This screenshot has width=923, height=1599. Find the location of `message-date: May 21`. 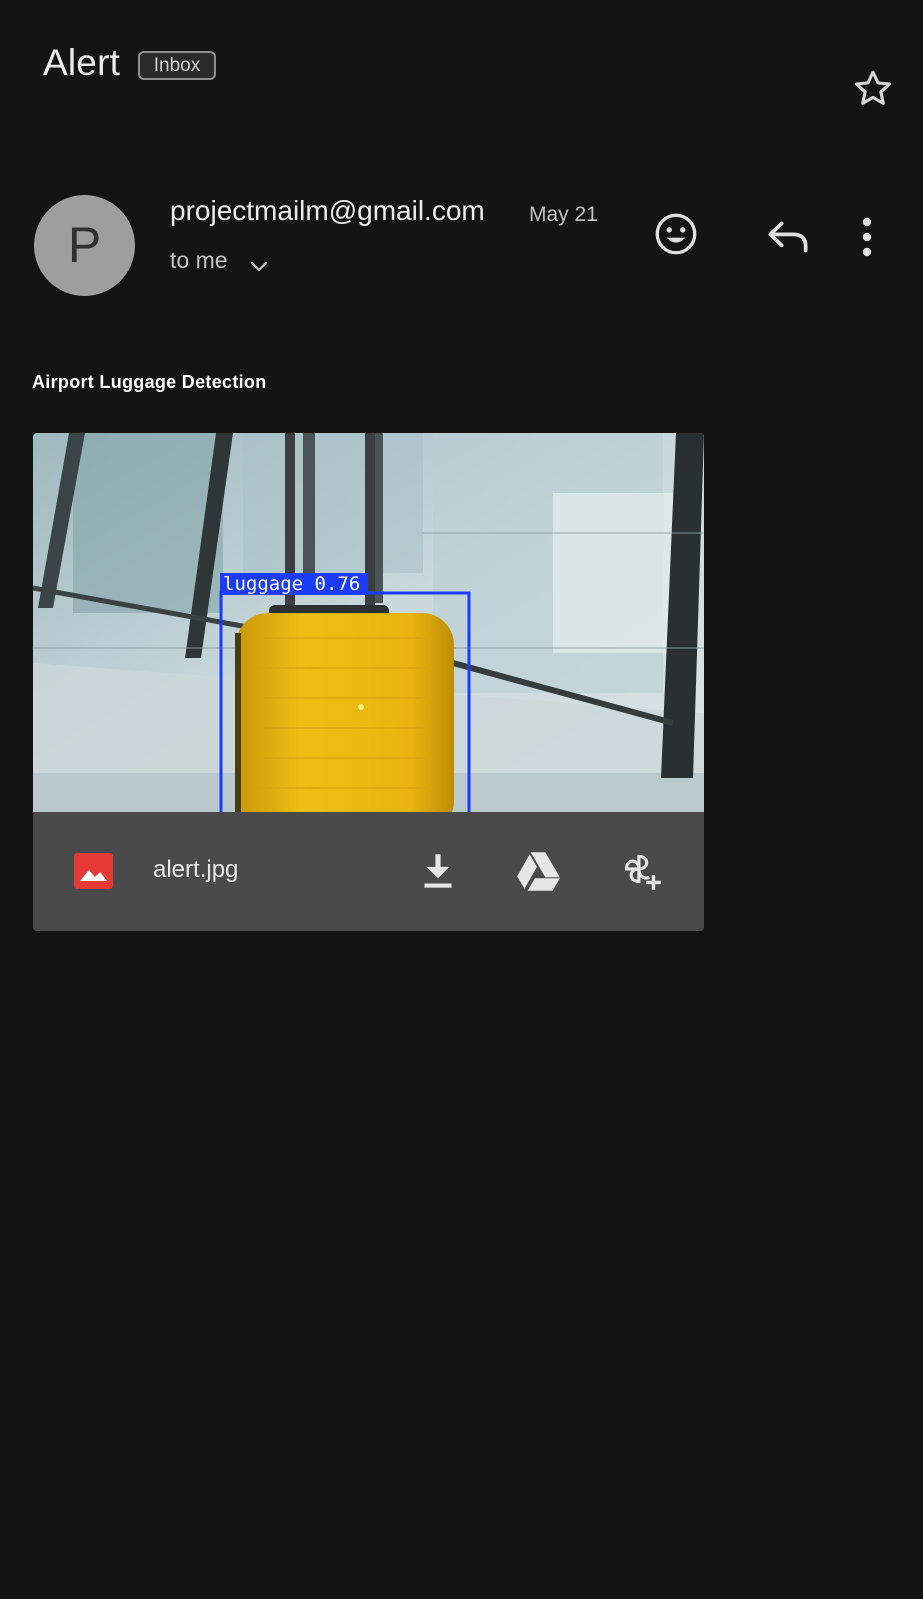

message-date: May 21 is located at coordinates (563, 214).